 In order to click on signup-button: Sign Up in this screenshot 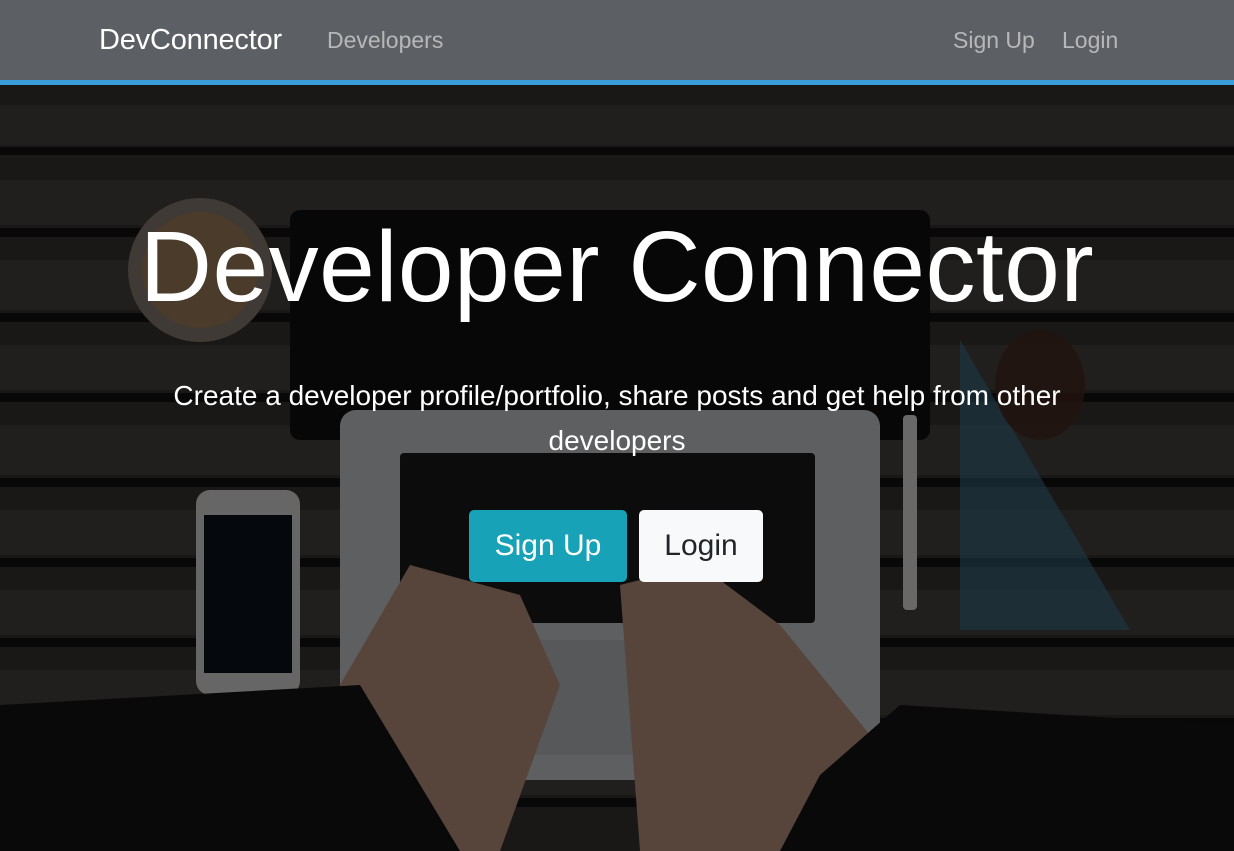, I will do `click(548, 546)`.